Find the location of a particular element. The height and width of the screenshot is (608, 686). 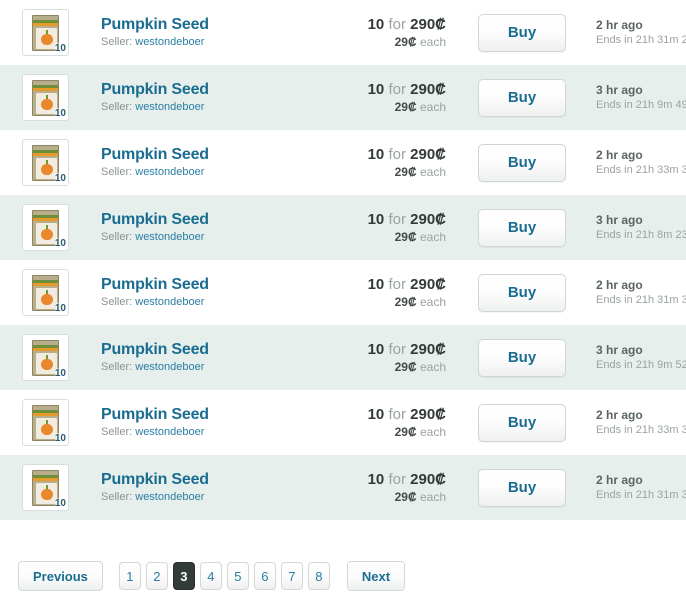

quantity-badge: 10 is located at coordinates (60, 438).